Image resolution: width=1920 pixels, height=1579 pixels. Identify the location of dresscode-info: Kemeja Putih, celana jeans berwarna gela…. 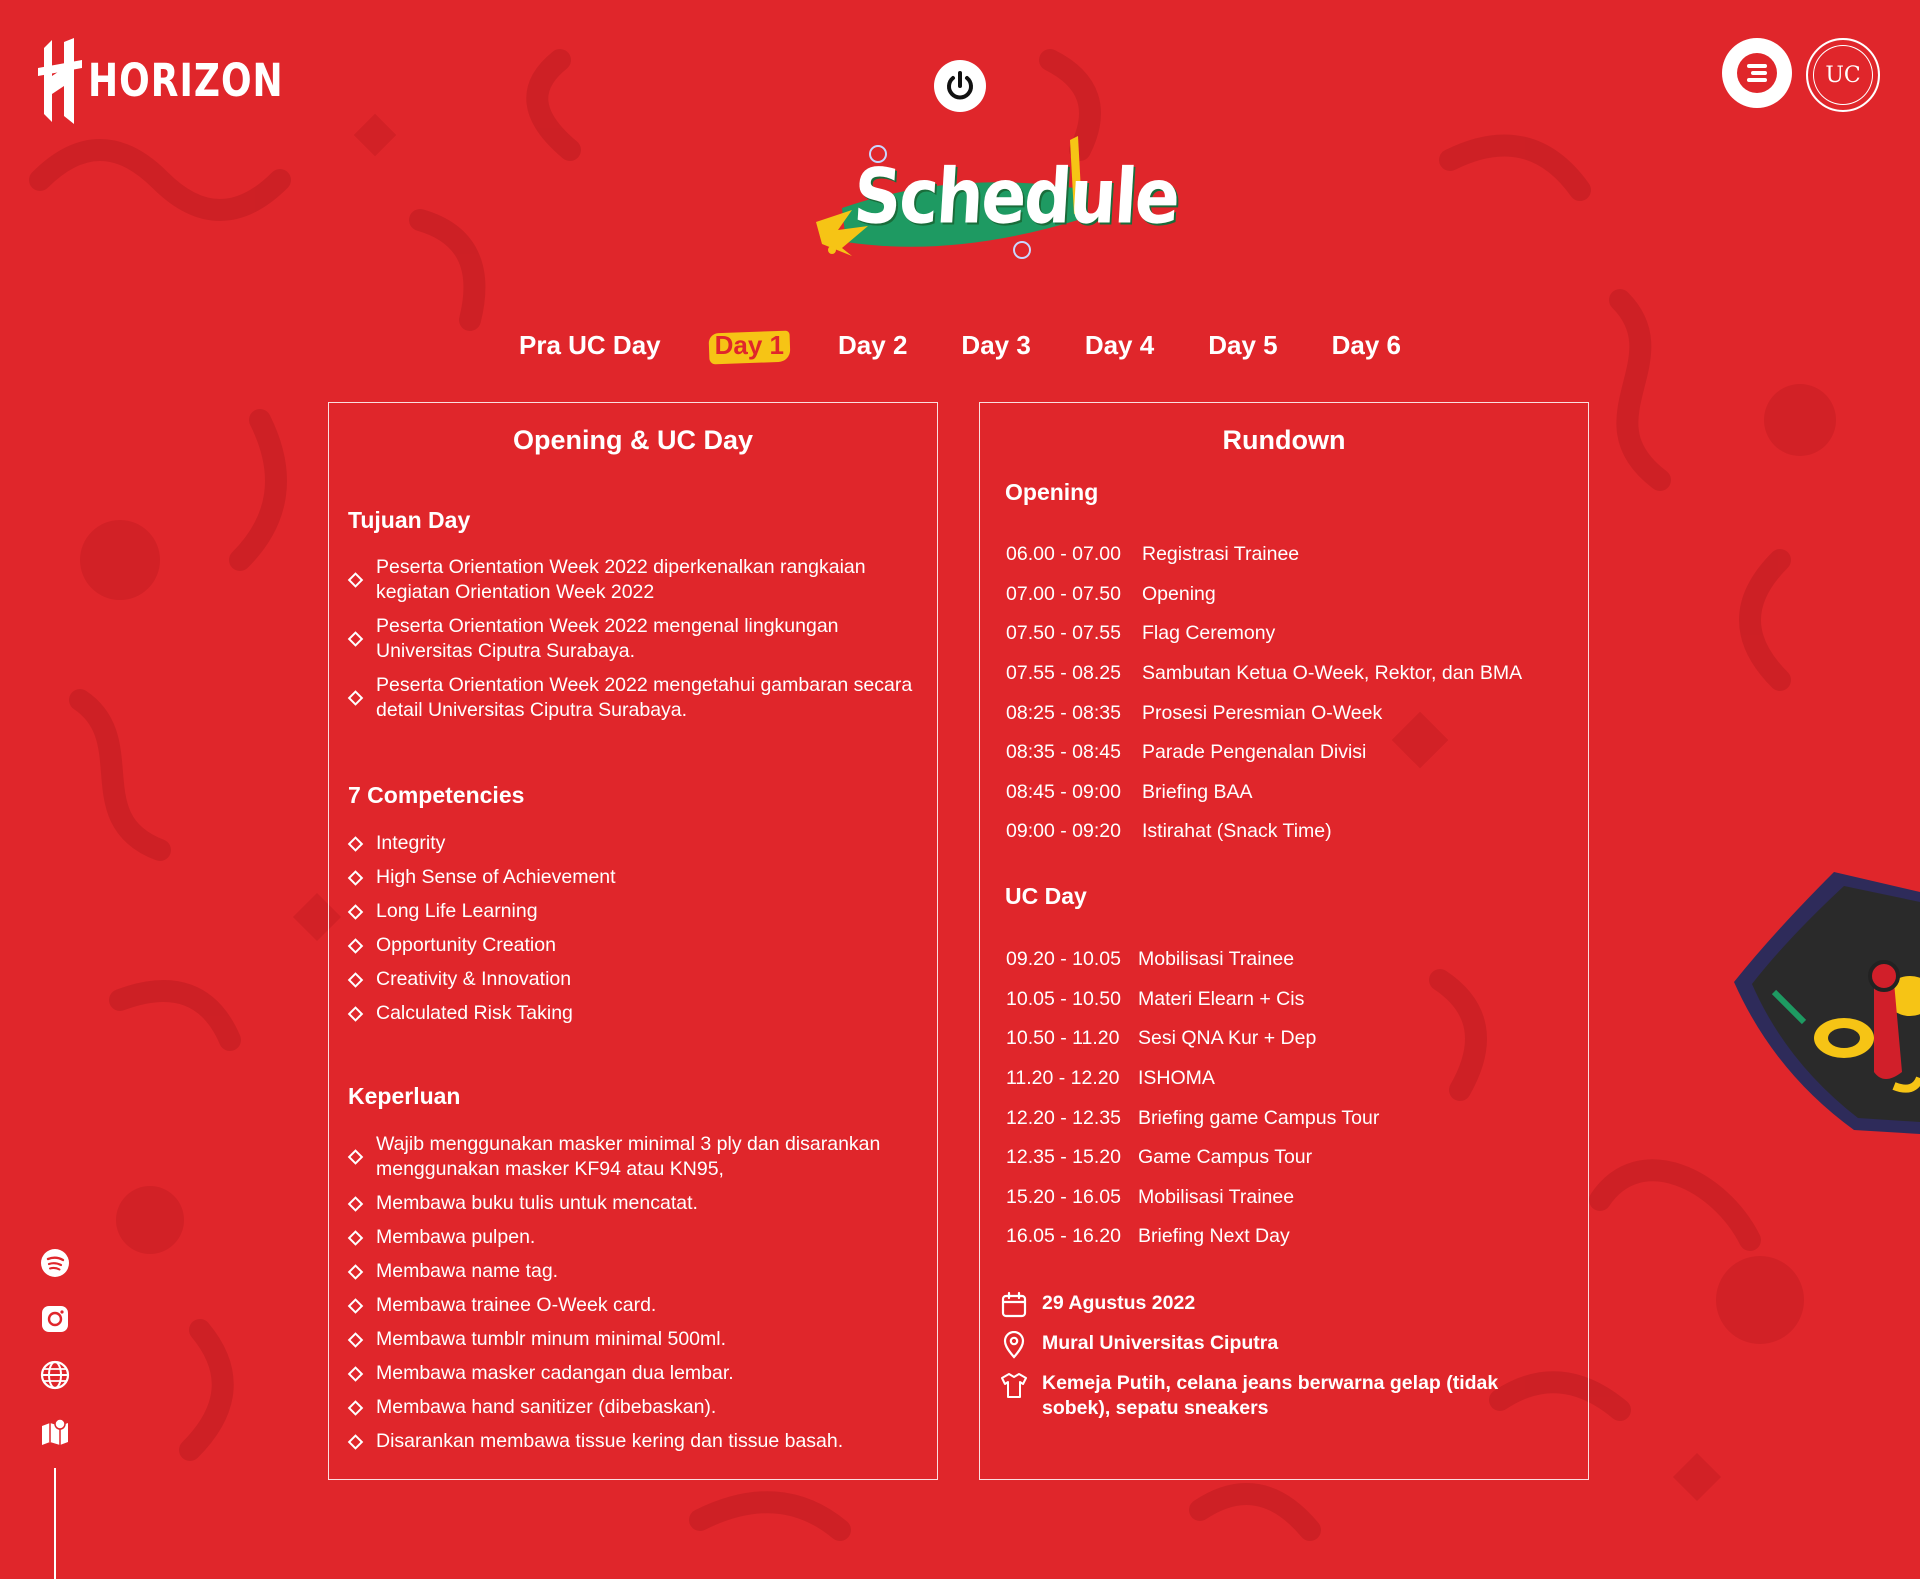
(1264, 1396).